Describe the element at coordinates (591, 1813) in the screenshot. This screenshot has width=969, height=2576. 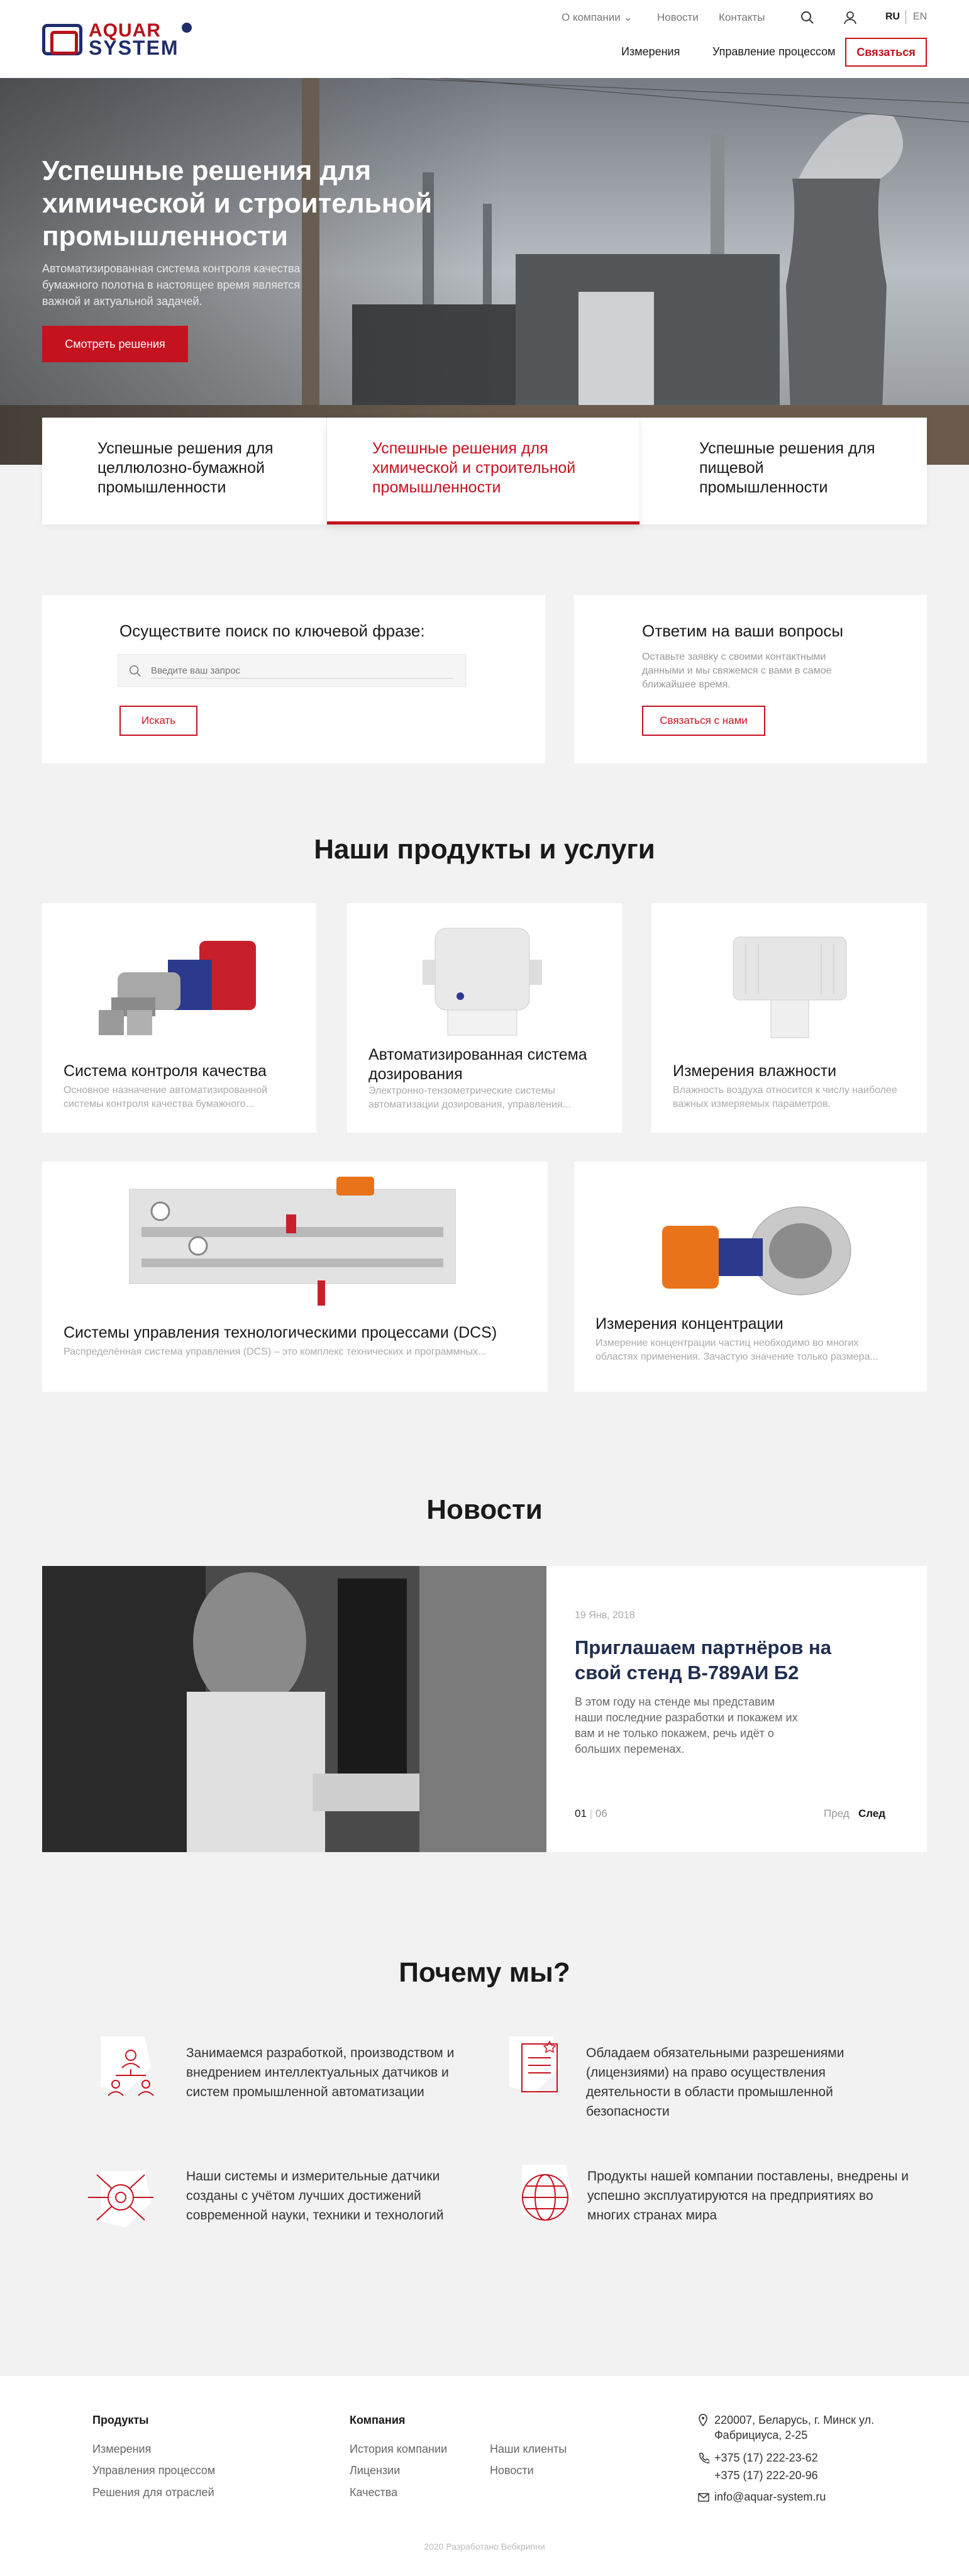
I see `news-counter: 01 | 06` at that location.